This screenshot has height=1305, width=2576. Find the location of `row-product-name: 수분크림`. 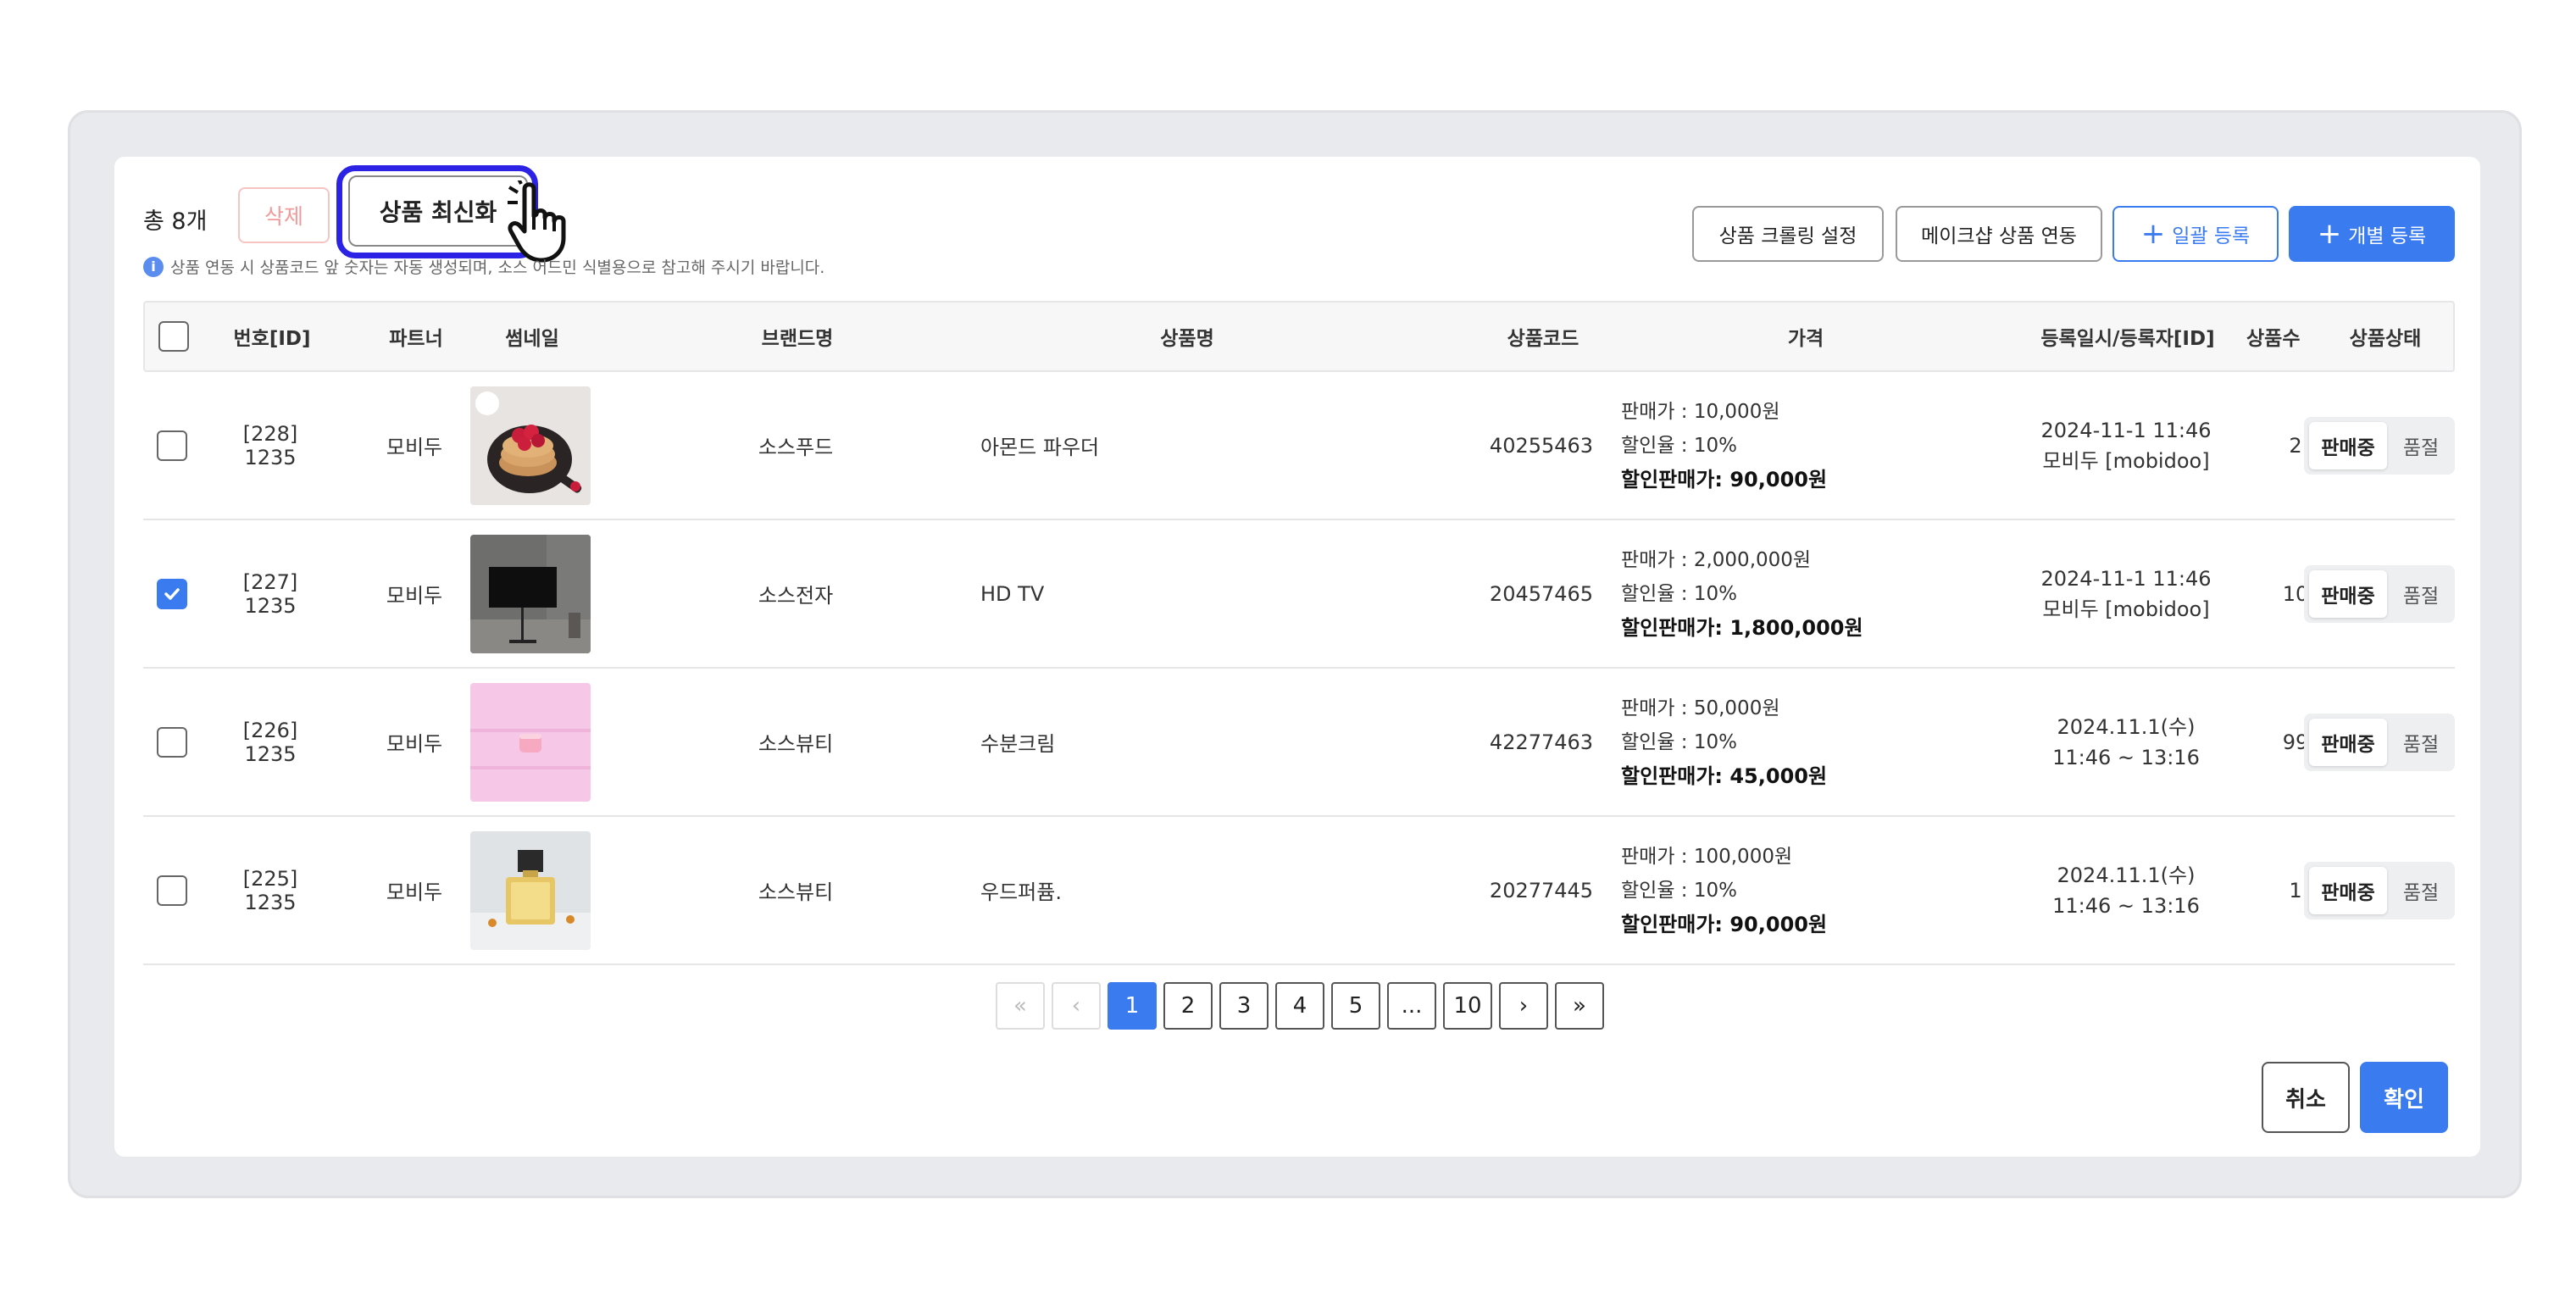

row-product-name: 수분크림 is located at coordinates (1149, 742).